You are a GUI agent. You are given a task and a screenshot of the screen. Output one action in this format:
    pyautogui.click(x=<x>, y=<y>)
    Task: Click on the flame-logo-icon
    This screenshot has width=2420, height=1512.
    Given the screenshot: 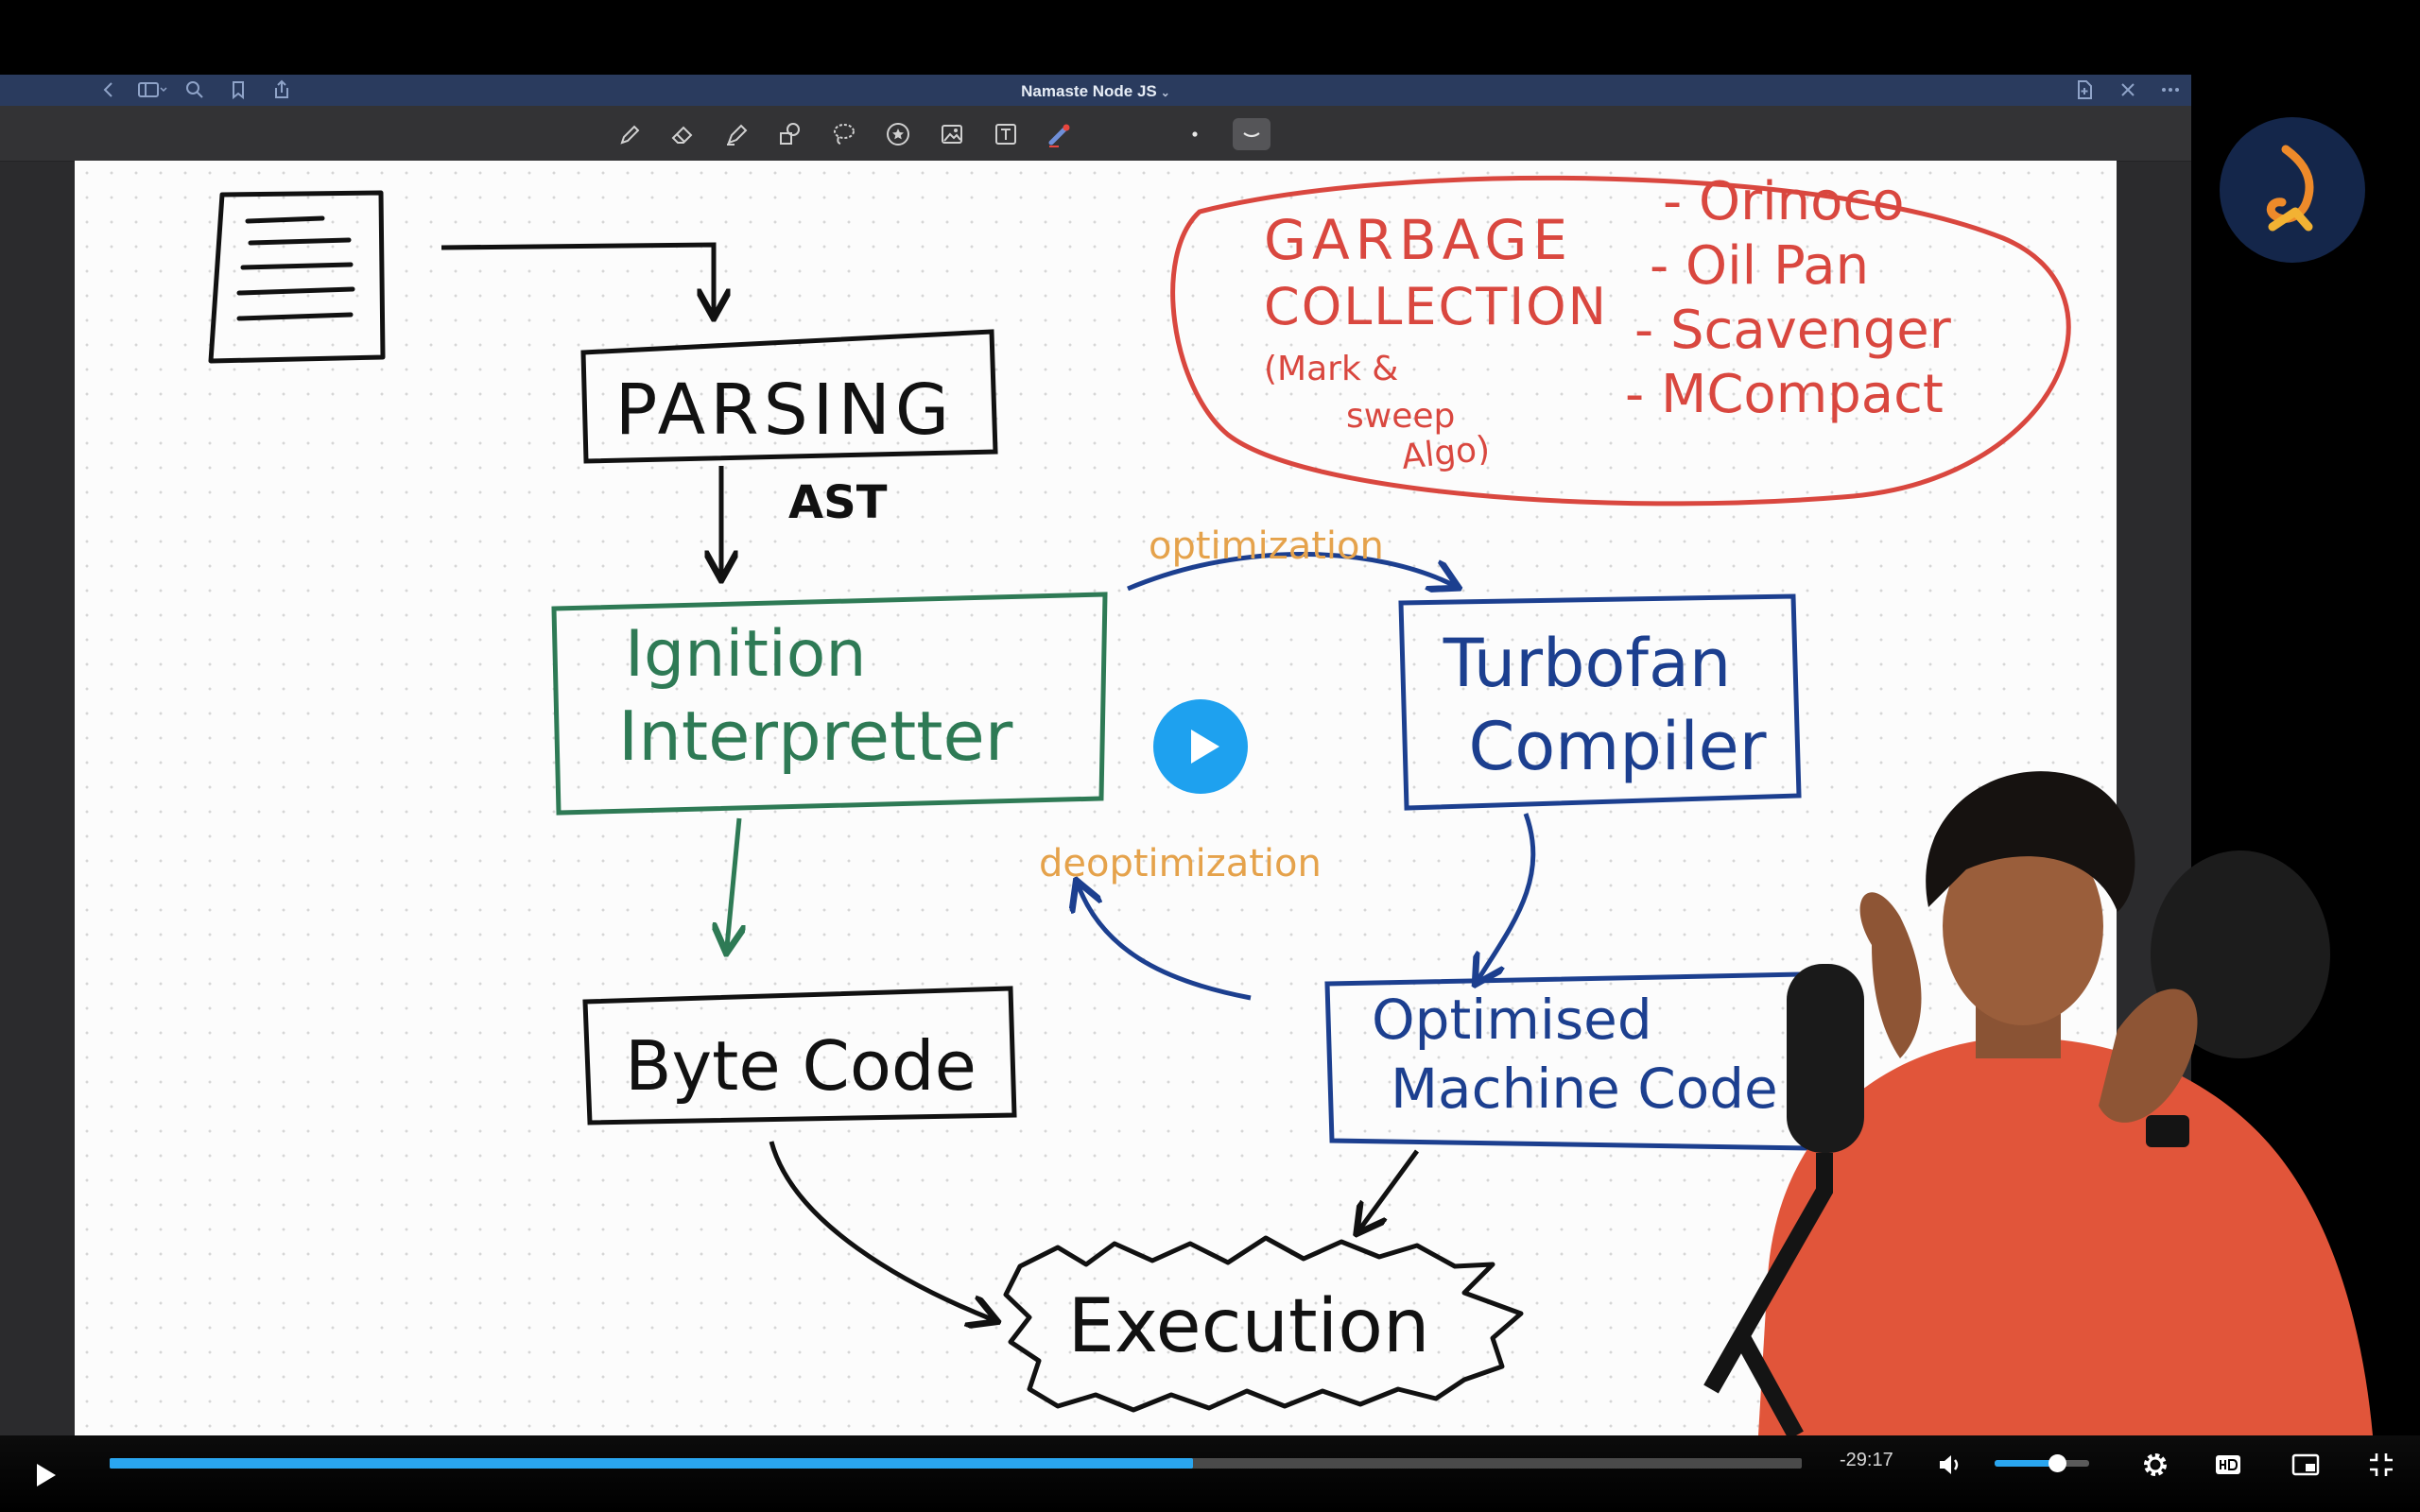 What is the action you would take?
    pyautogui.click(x=2290, y=188)
    